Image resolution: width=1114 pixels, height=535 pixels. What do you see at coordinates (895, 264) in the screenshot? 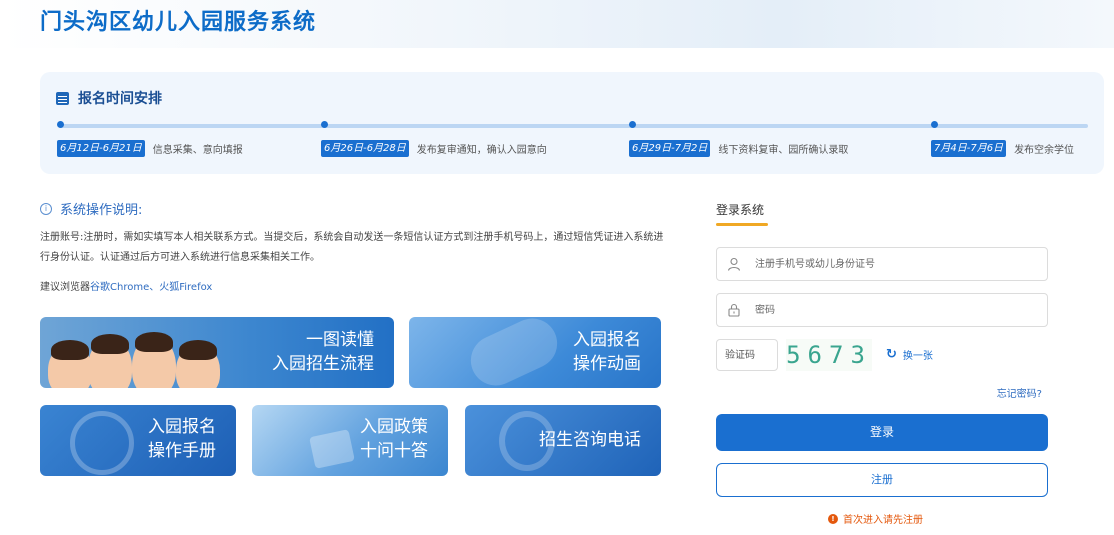
I see `username-input` at bounding box center [895, 264].